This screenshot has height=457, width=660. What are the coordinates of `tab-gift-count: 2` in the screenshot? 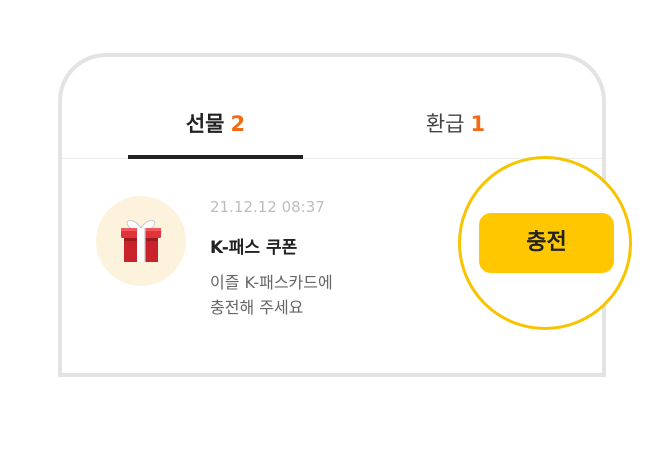 It's located at (238, 124).